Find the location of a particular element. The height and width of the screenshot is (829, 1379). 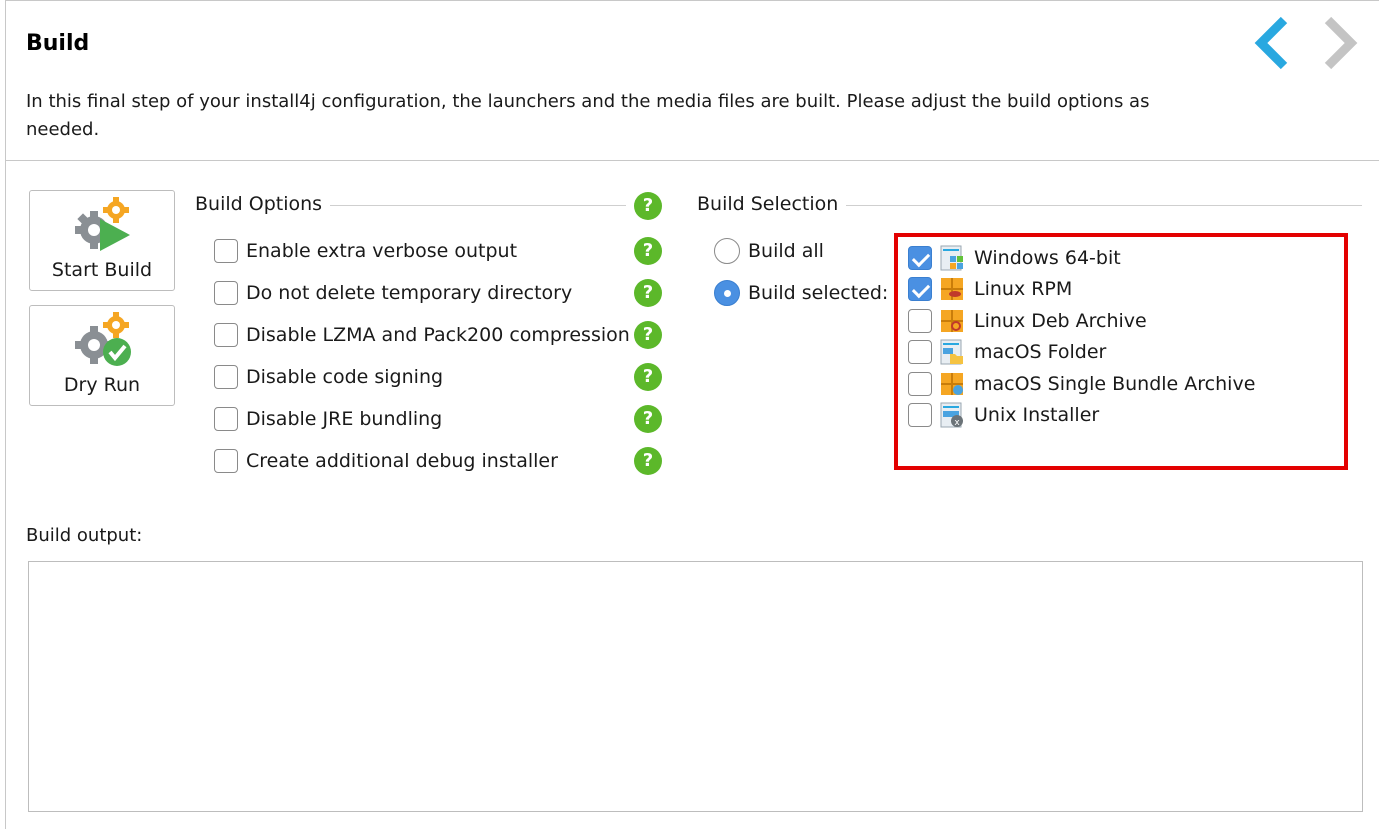

debug-installer-checkbox is located at coordinates (226, 461).